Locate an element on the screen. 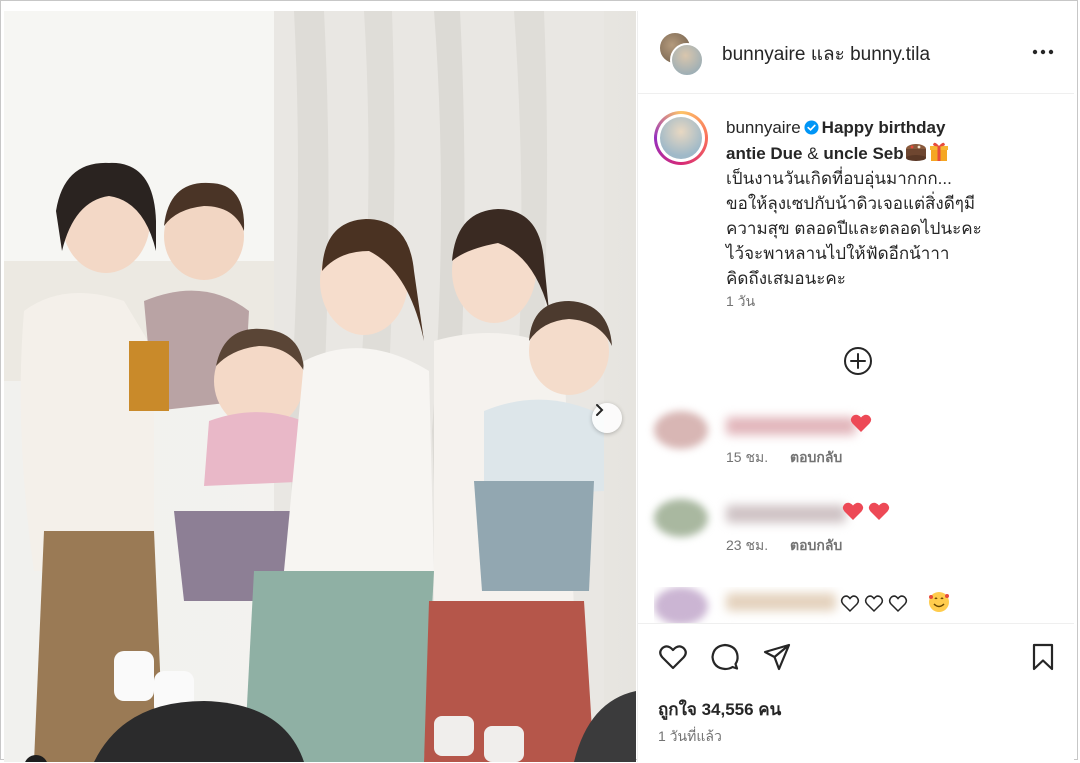  caption-username: bunnyaire is located at coordinates (763, 127).